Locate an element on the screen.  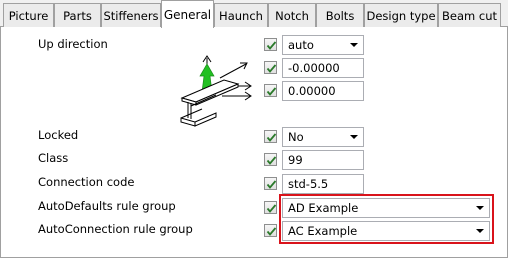
tab-parts: Parts is located at coordinates (77, 15).